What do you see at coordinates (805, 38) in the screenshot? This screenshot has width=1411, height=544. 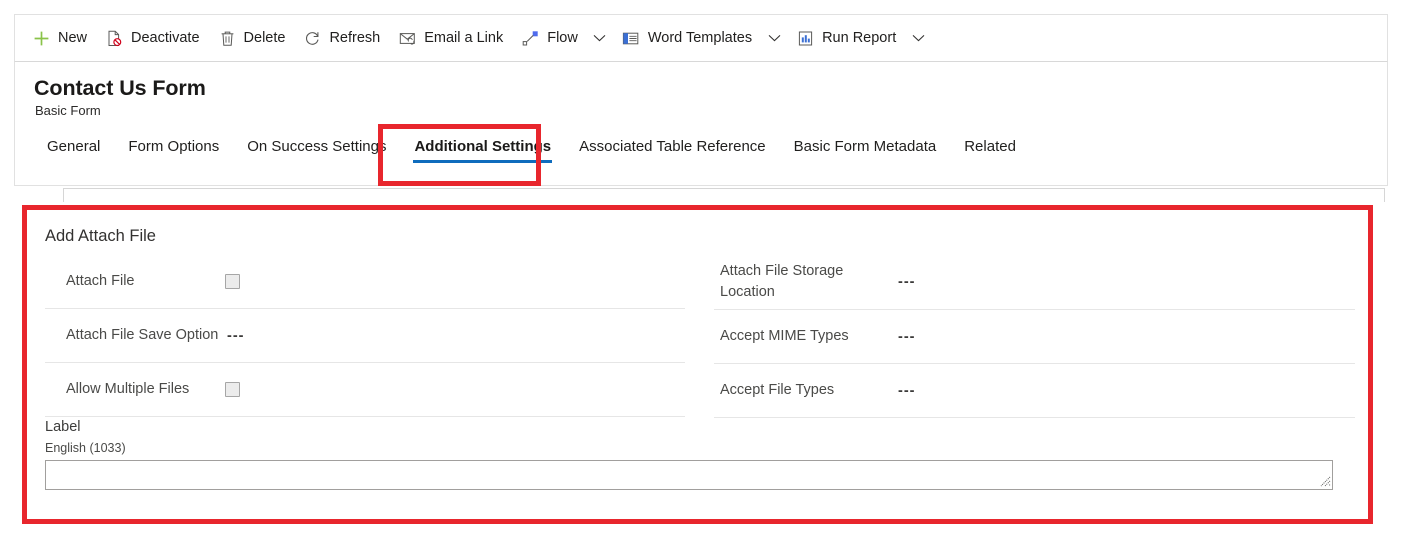 I see `run-report-icon` at bounding box center [805, 38].